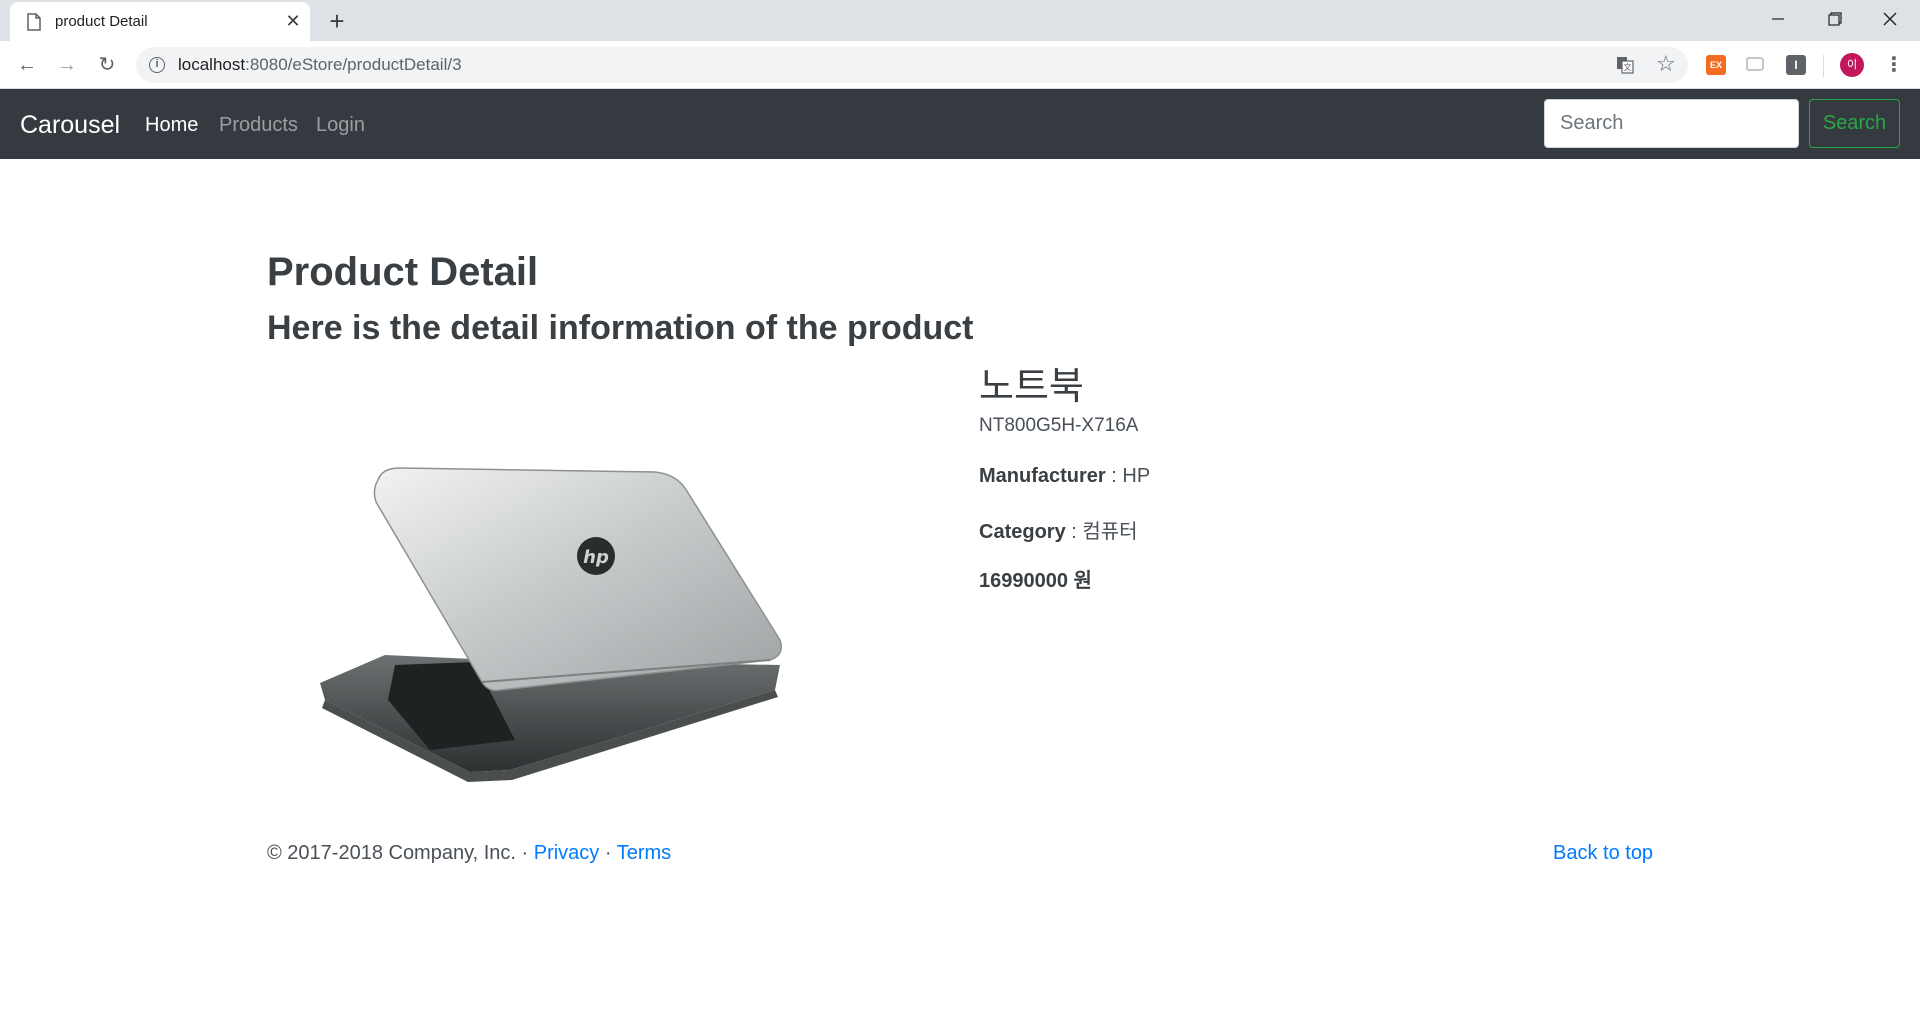 Image resolution: width=1920 pixels, height=1030 pixels. What do you see at coordinates (1894, 65) in the screenshot?
I see `more-menu-icon: ⋮` at bounding box center [1894, 65].